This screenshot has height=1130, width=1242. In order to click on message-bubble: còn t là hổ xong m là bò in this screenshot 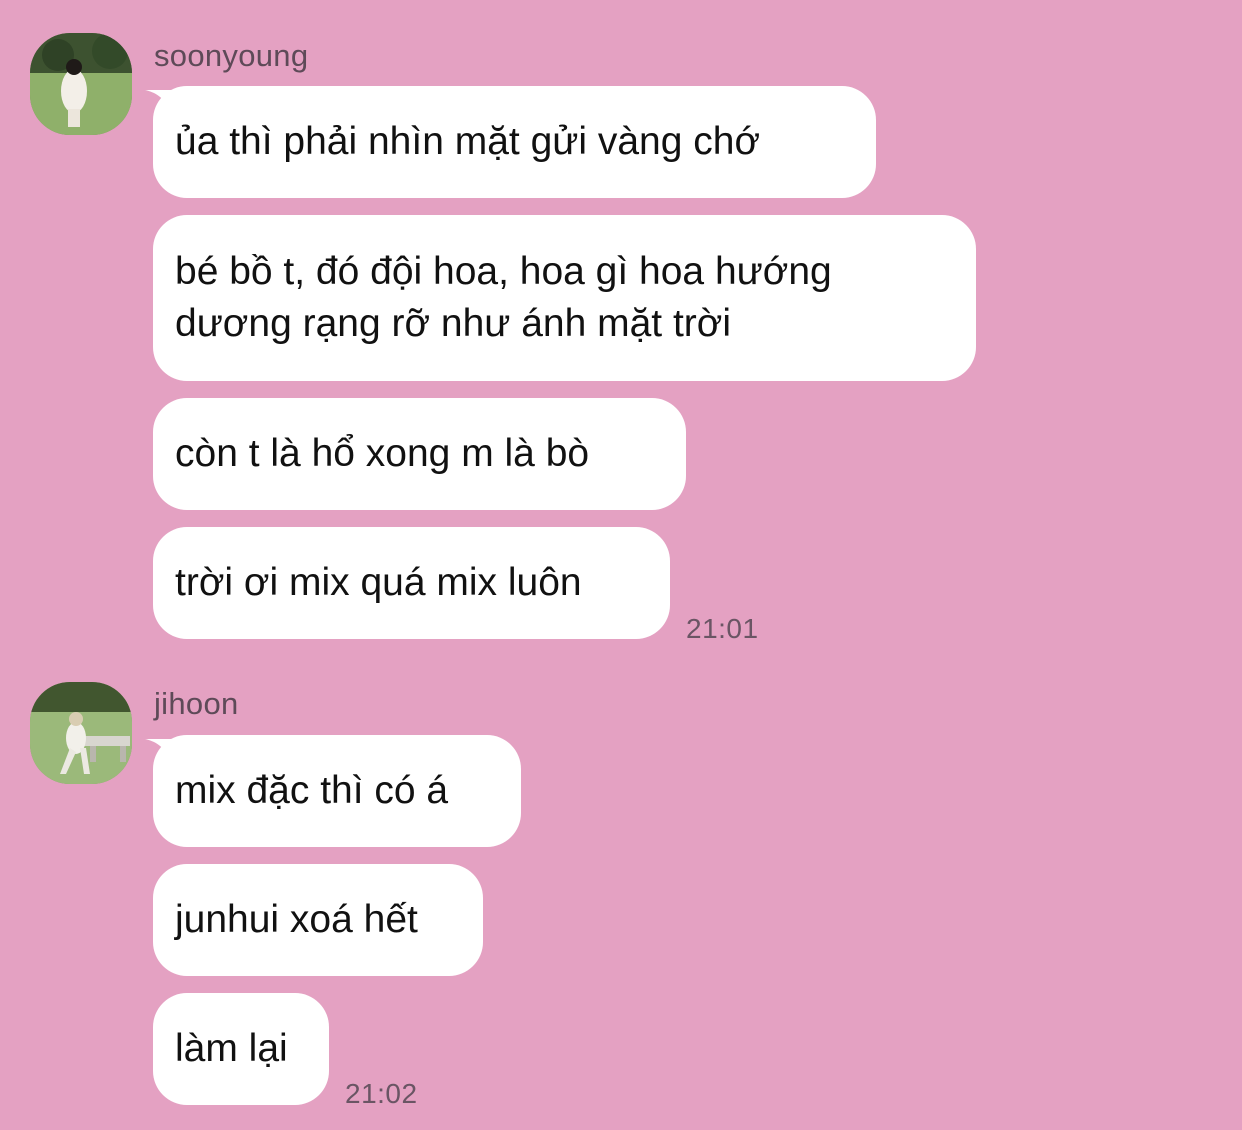, I will do `click(419, 454)`.